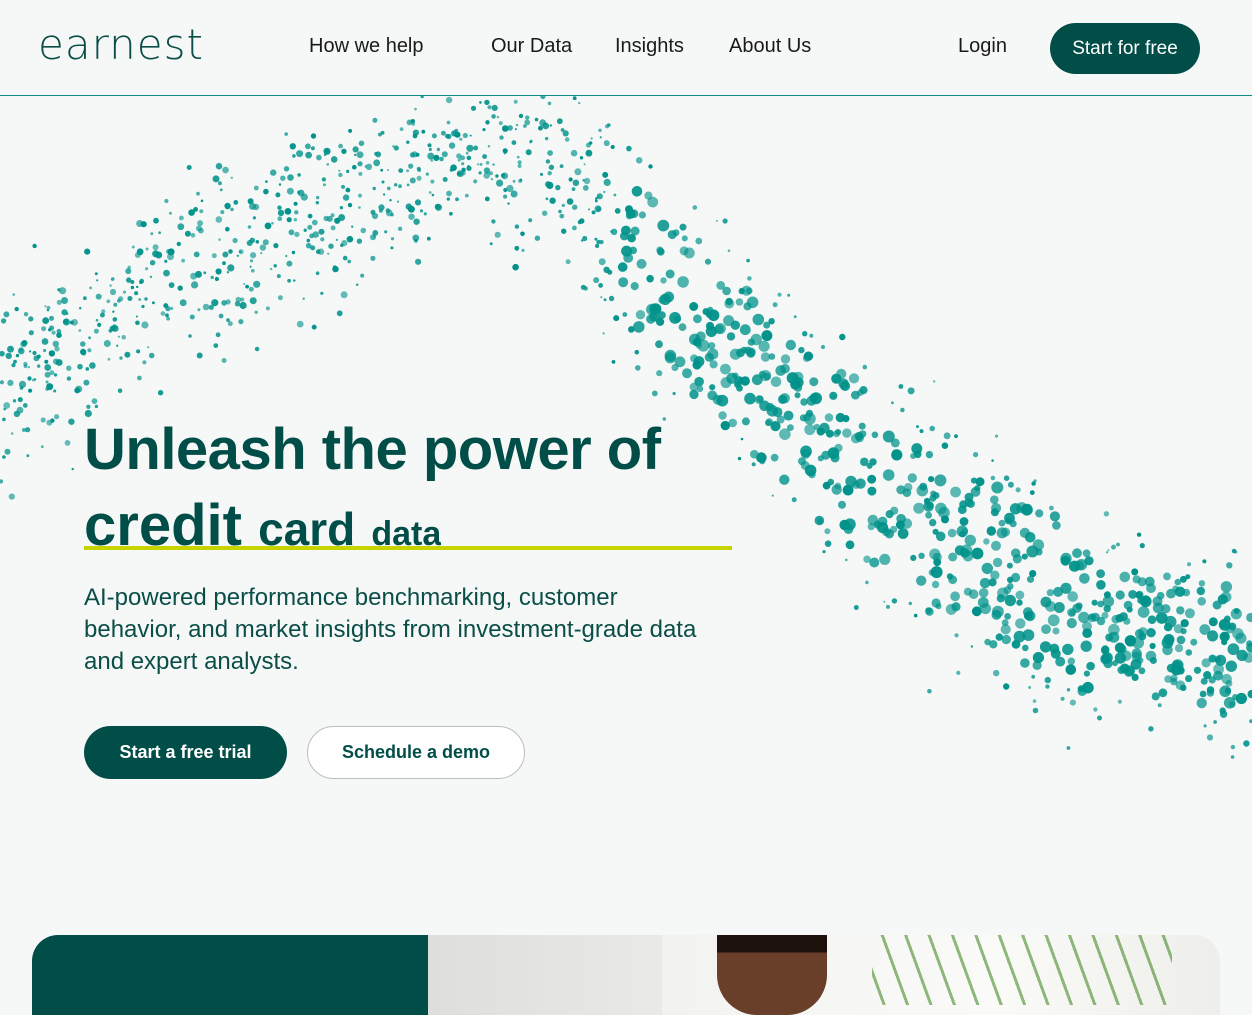 Image resolution: width=1252 pixels, height=1015 pixels. I want to click on start-for-free-button: Start for free, so click(1125, 48).